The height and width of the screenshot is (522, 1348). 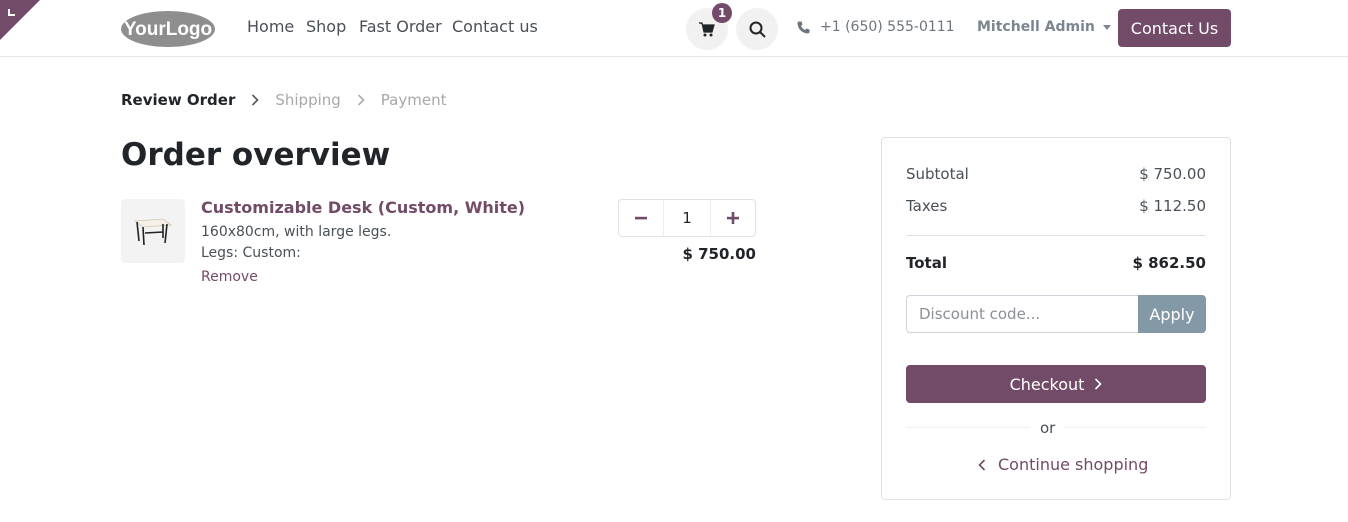 I want to click on site-logo: YourLogo, so click(x=168, y=29).